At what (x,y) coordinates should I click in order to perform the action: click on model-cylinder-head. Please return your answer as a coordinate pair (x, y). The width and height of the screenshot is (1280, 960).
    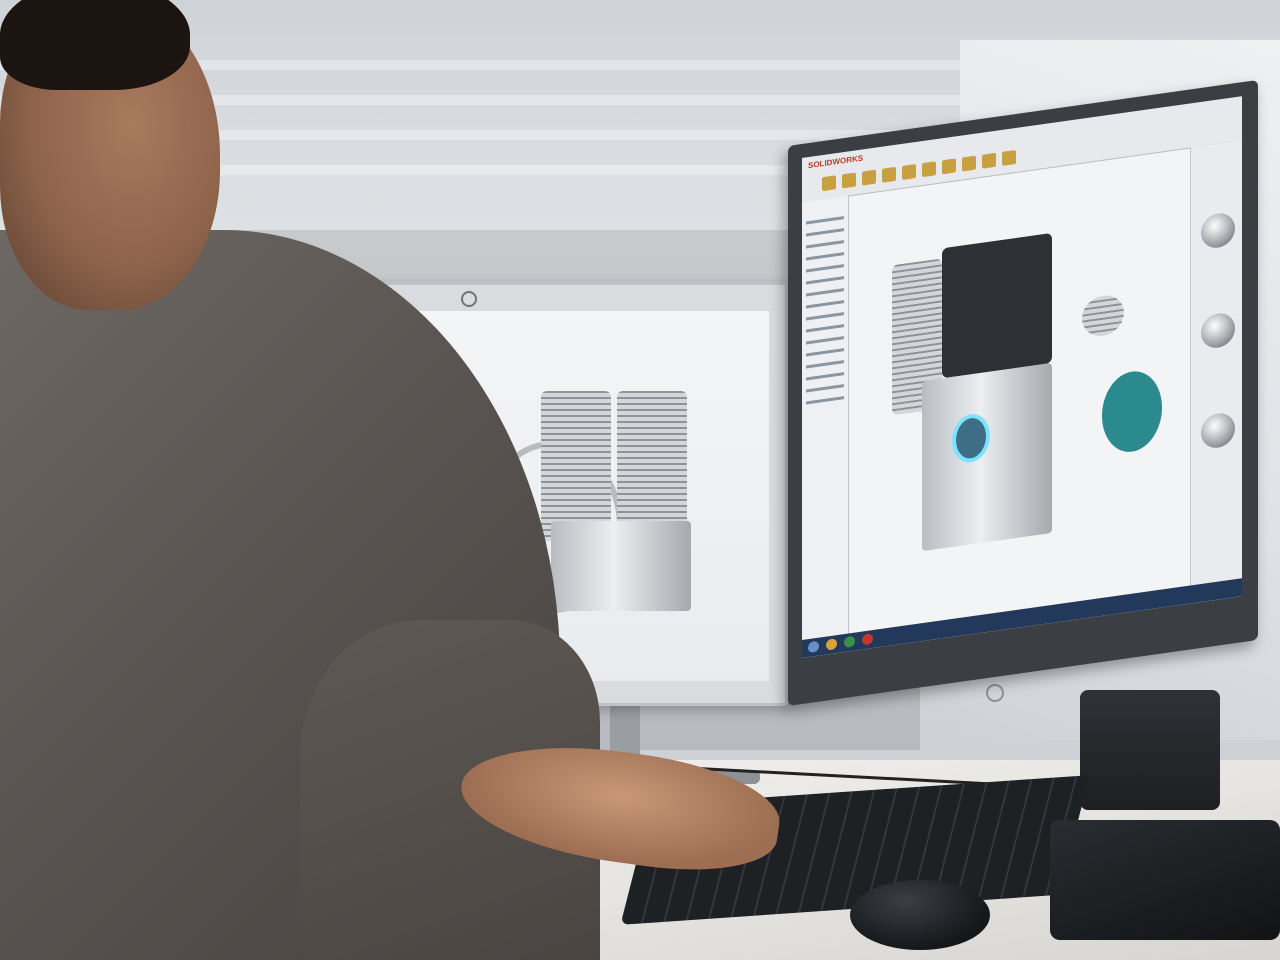
    Looking at the image, I should click on (997, 305).